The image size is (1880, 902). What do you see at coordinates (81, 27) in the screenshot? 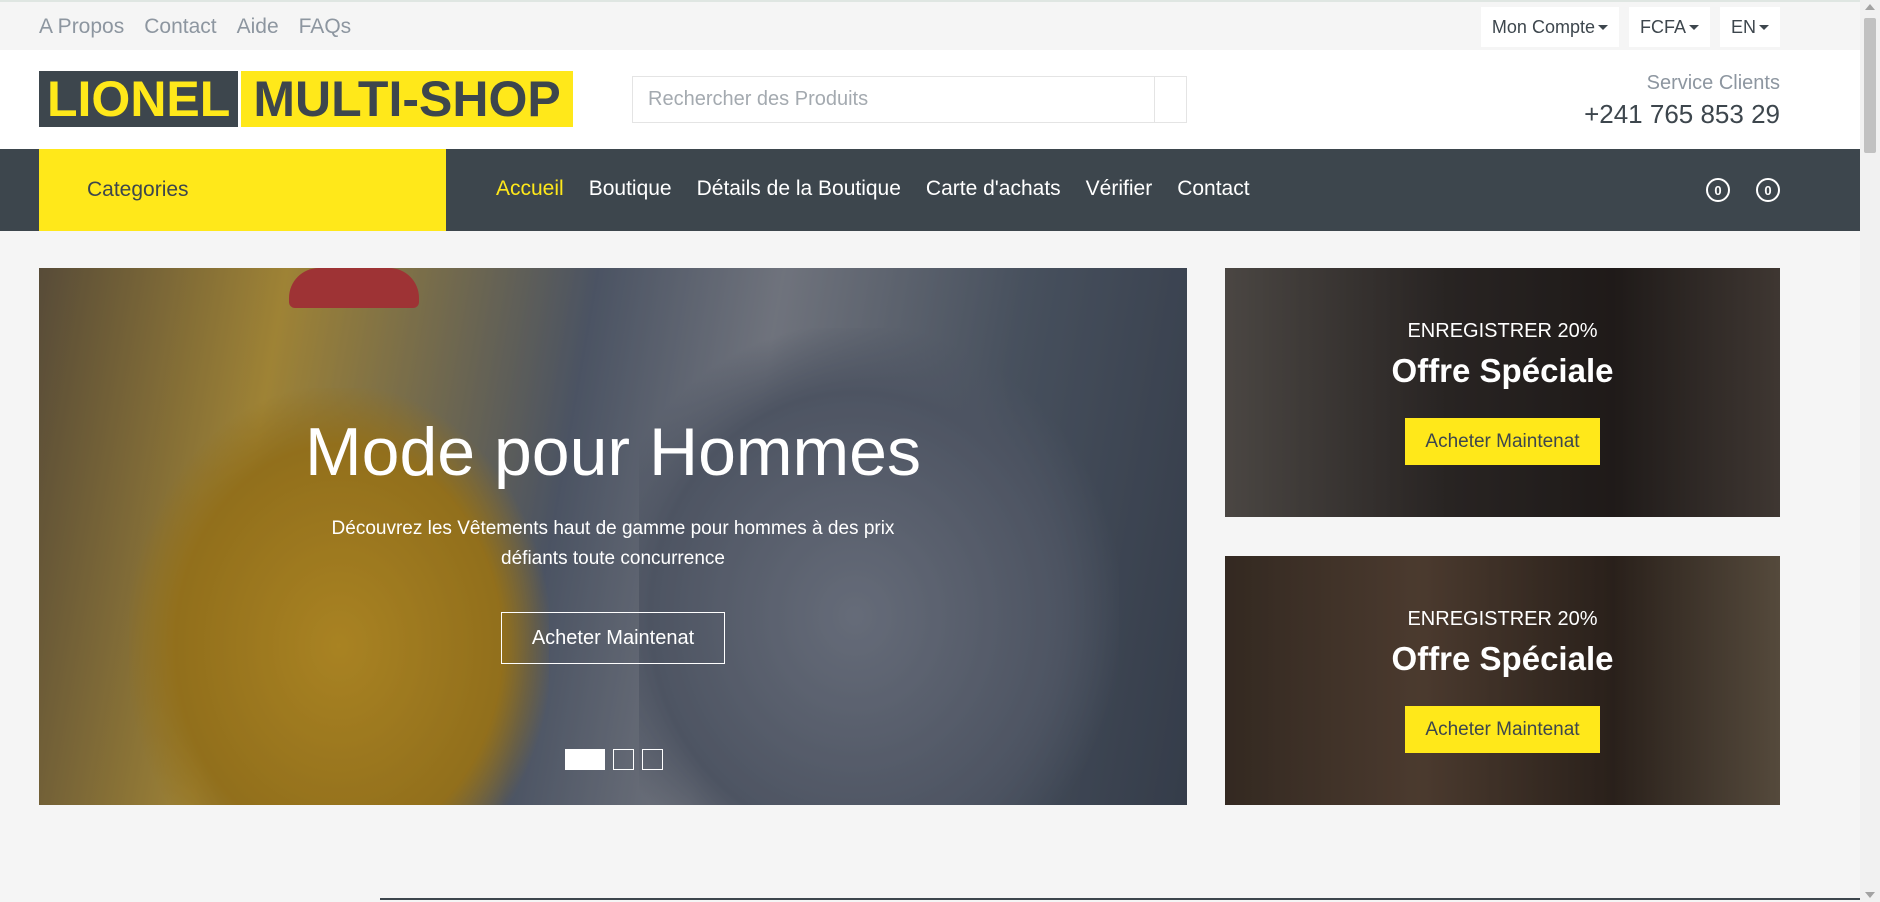
I see `link-a-propos: A Propos` at bounding box center [81, 27].